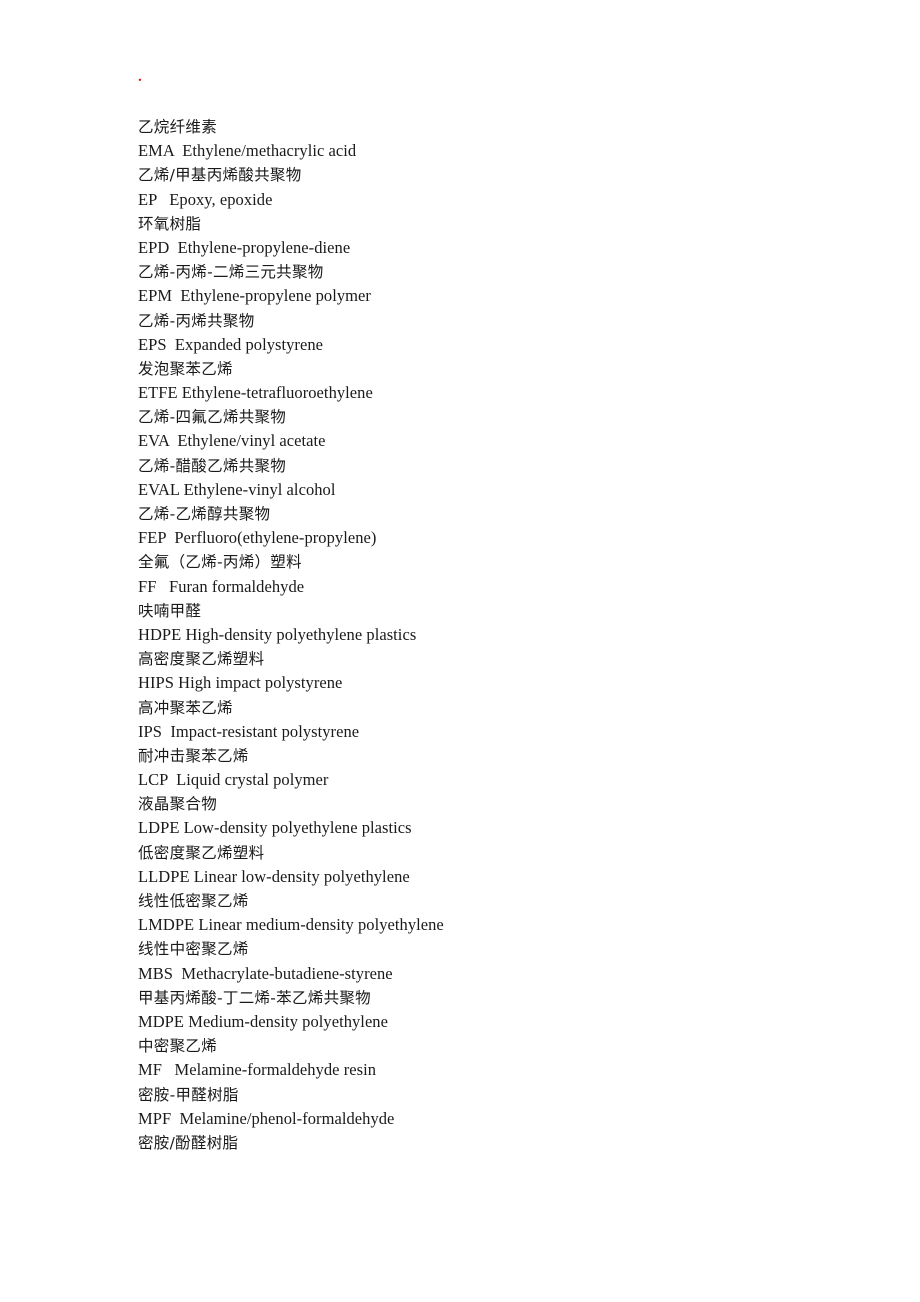 This screenshot has height=1302, width=920. Describe the element at coordinates (265, 973) in the screenshot. I see `glossary-line-en: MBS Methacrylate-butadiene-styrene` at that location.